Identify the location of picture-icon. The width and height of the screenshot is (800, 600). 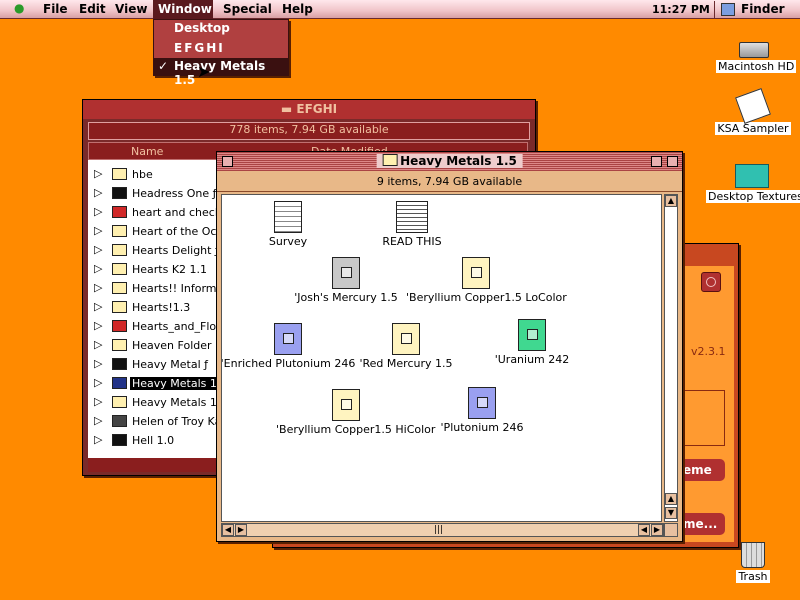
(119, 421).